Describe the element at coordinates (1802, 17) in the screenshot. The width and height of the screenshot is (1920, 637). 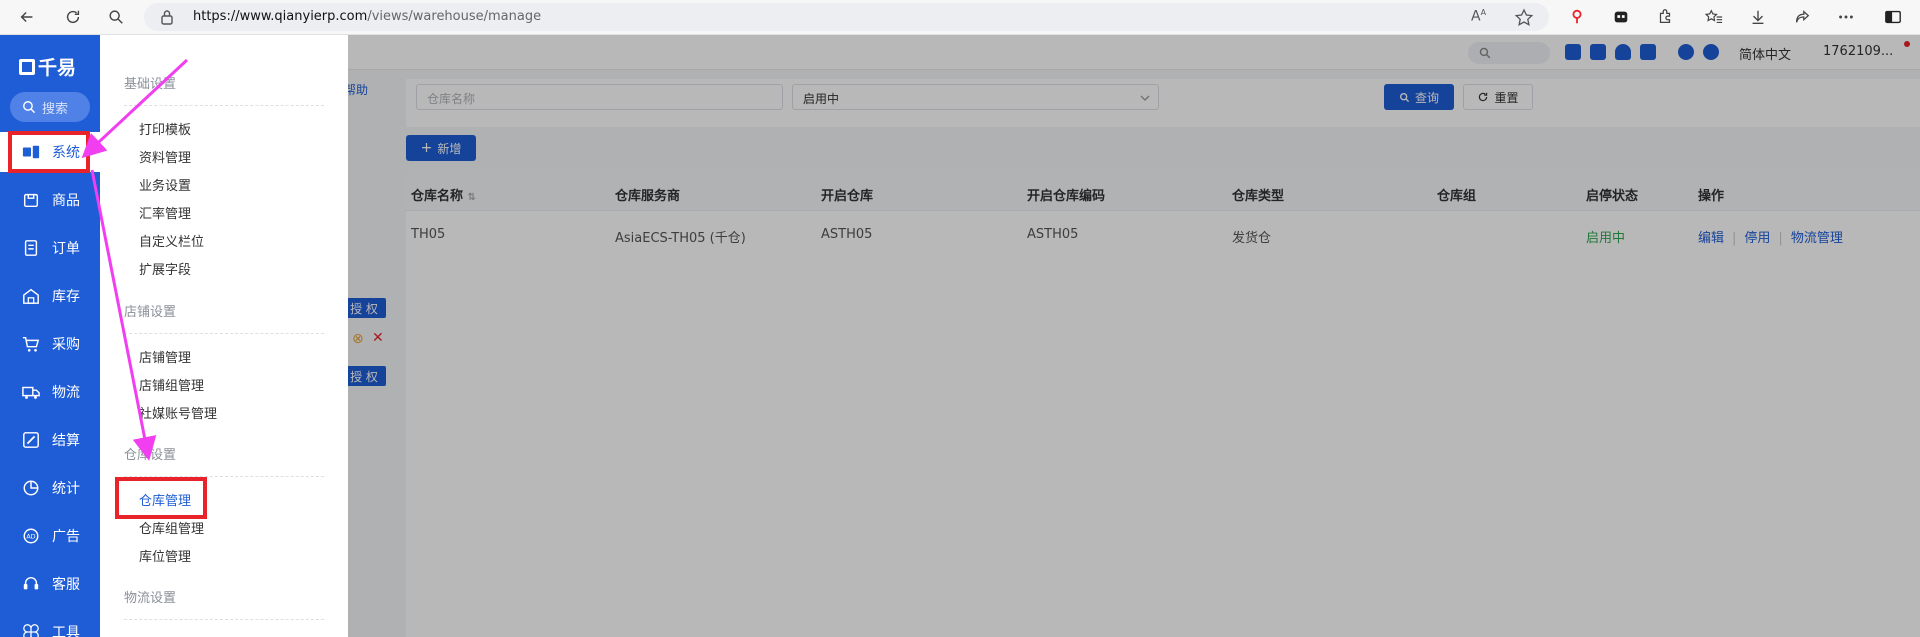
I see `share-icon` at that location.